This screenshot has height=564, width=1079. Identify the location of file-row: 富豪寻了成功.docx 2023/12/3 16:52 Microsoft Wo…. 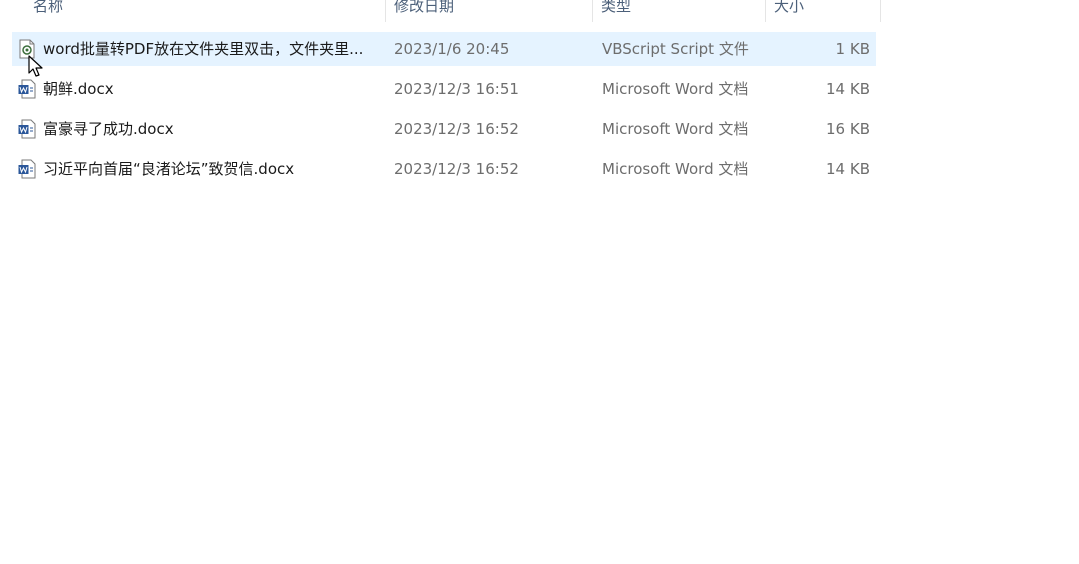
(444, 129).